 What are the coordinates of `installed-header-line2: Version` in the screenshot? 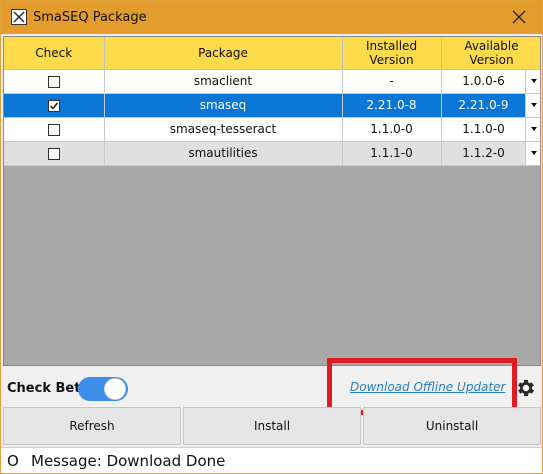 It's located at (391, 59).